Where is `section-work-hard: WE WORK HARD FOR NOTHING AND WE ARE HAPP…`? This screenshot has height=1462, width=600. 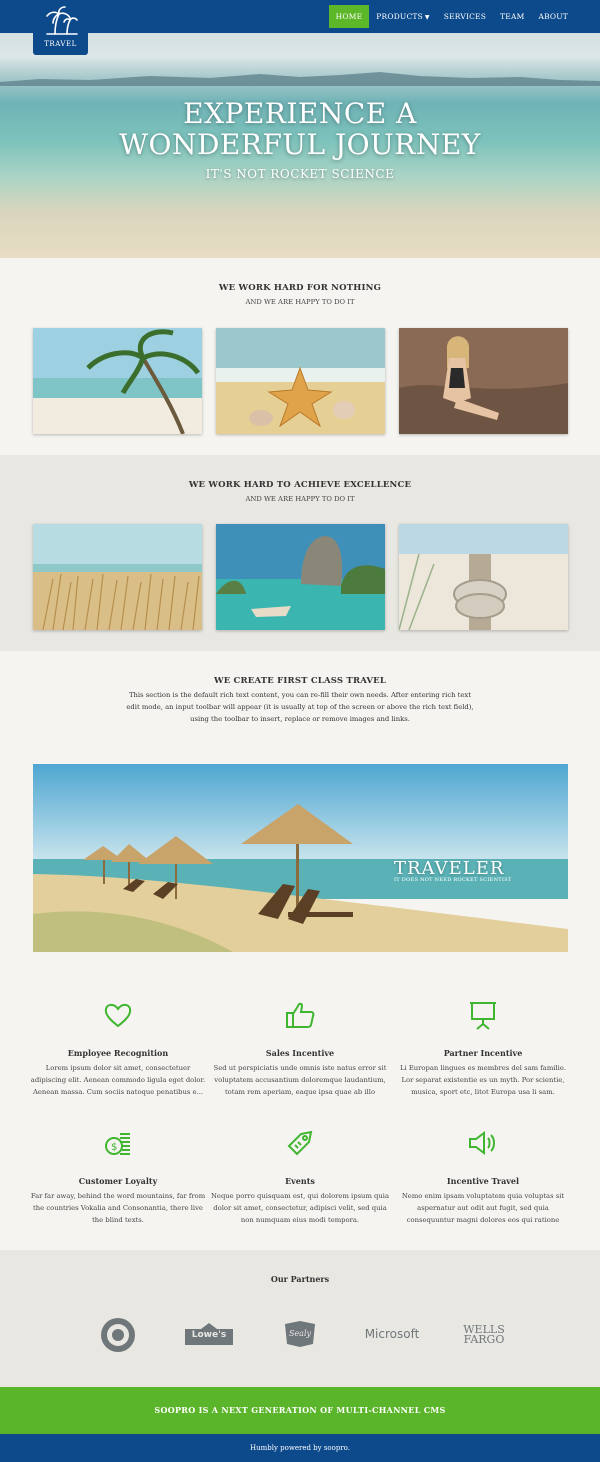
section-work-hard: WE WORK HARD FOR NOTHING AND WE ARE HAPP… is located at coordinates (300, 356).